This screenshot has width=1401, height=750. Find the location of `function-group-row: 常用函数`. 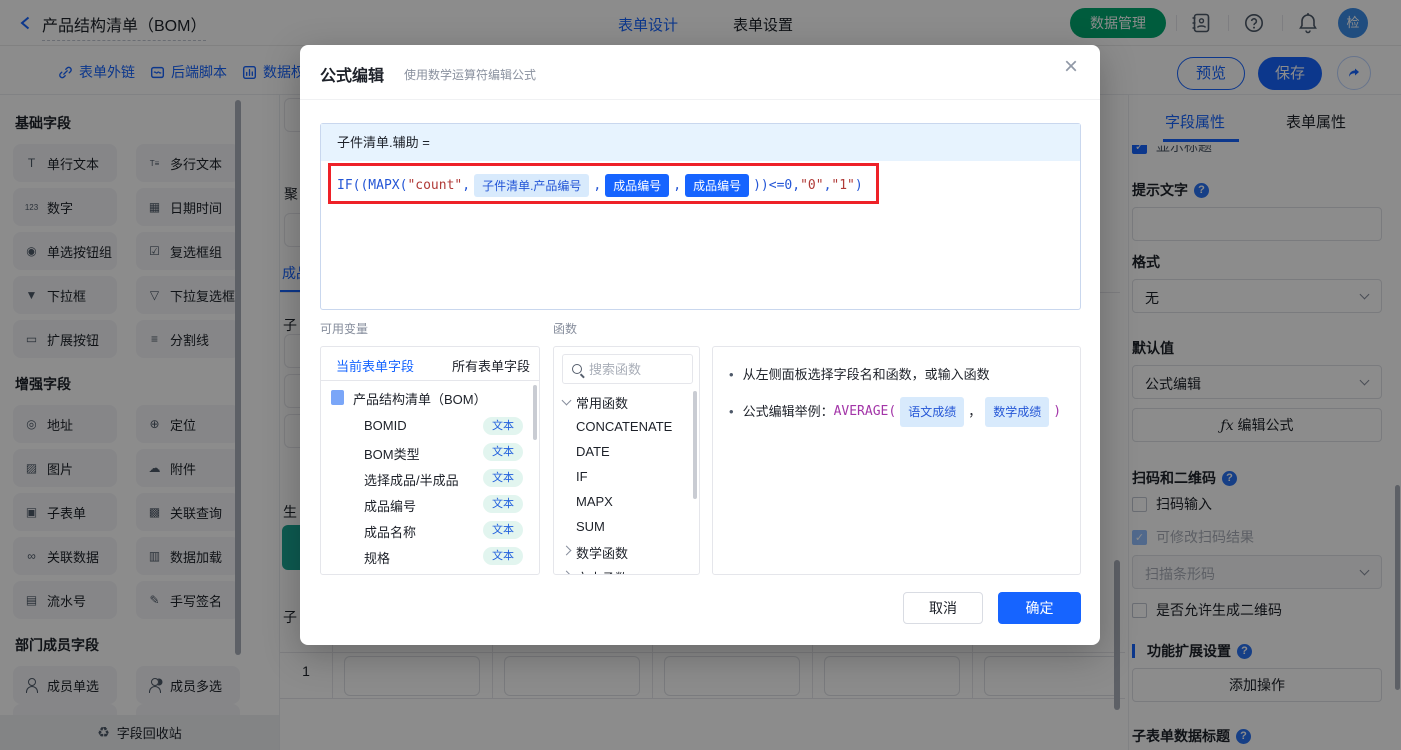

function-group-row: 常用函数 is located at coordinates (626, 401).